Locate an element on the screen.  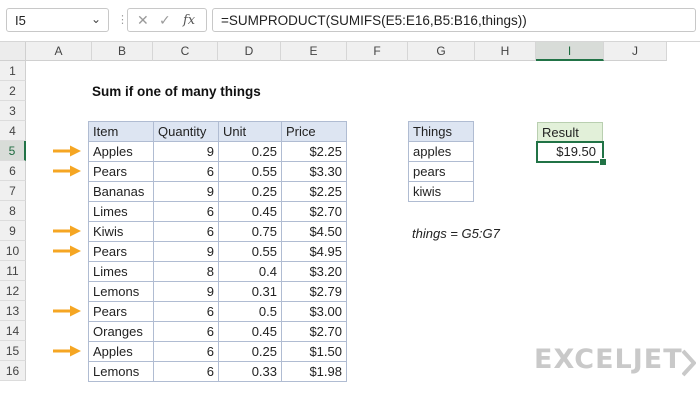
table-cell-item: Kiwis is located at coordinates (121, 231).